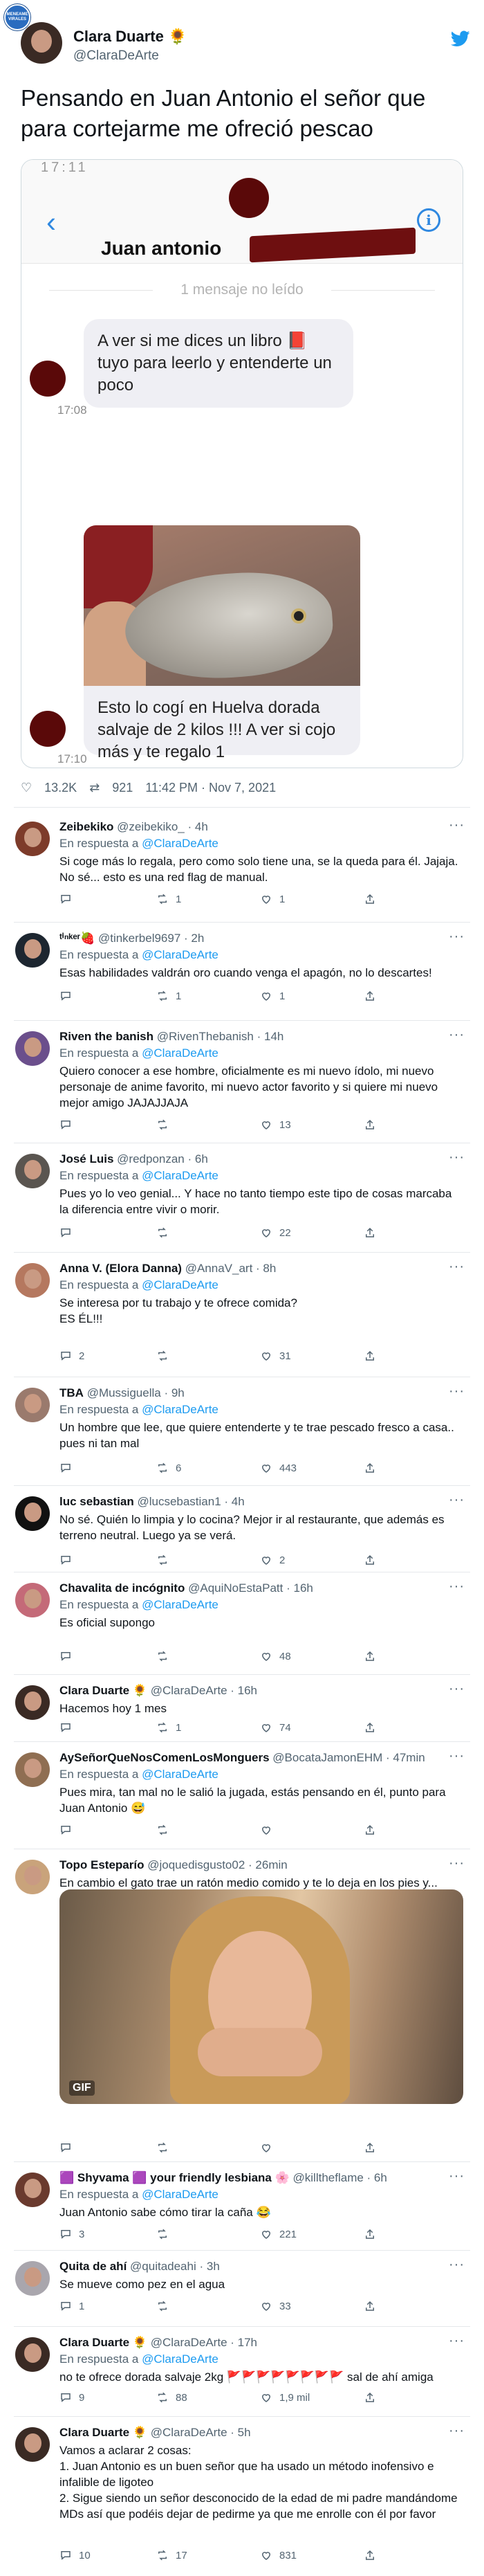 The width and height of the screenshot is (484, 2576). I want to click on reply-button: 10, so click(75, 2555).